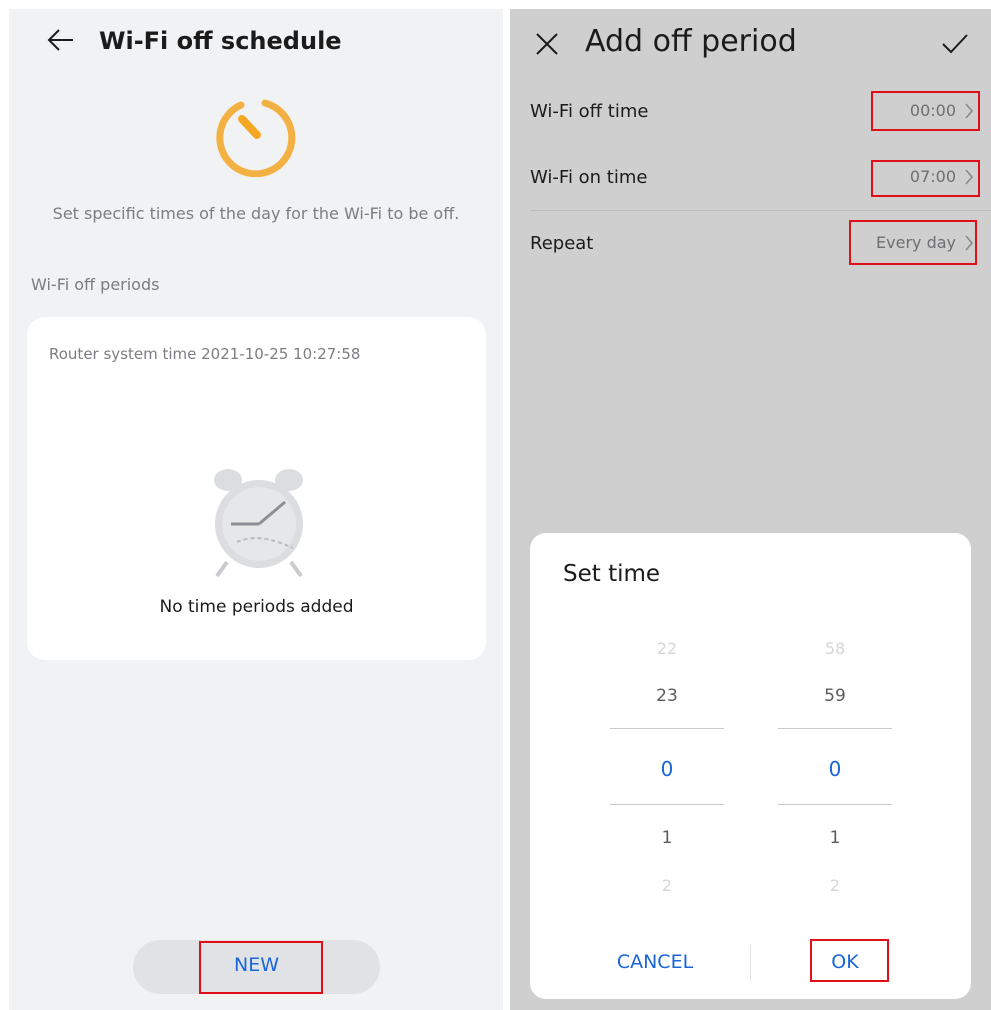  I want to click on repeat-highlight, so click(913, 242).